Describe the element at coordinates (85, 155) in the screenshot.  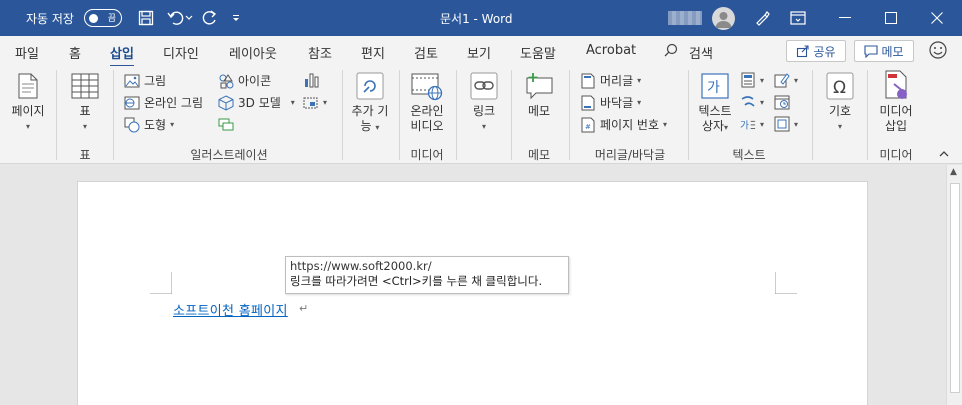
I see `group-table-label: 표` at that location.